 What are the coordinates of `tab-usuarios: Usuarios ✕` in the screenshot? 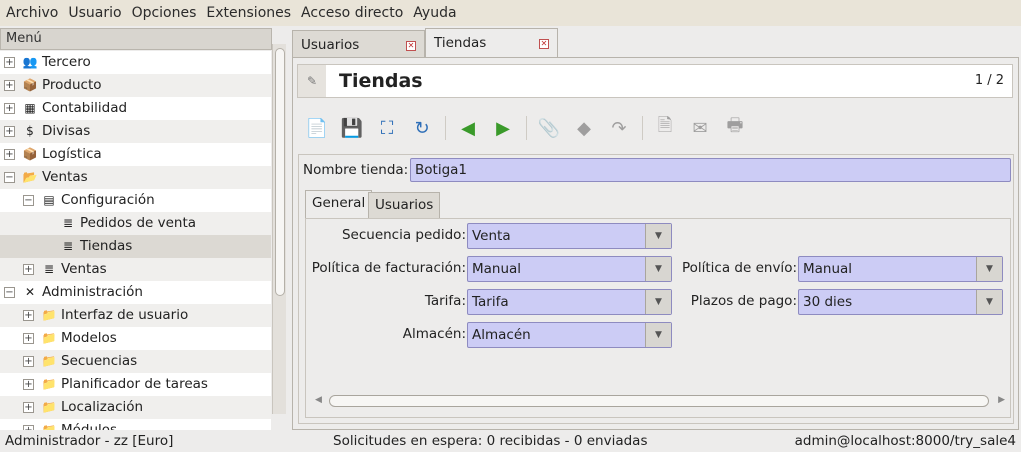 It's located at (358, 44).